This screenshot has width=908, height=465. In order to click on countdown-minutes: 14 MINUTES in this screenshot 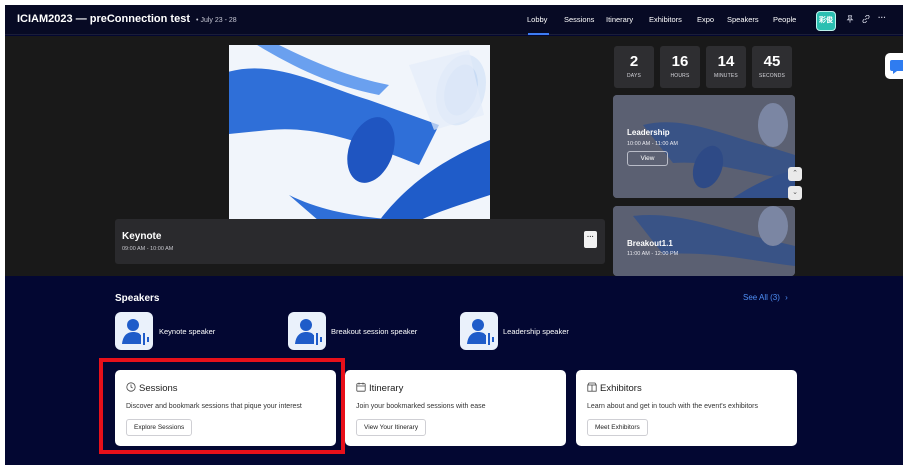, I will do `click(726, 67)`.